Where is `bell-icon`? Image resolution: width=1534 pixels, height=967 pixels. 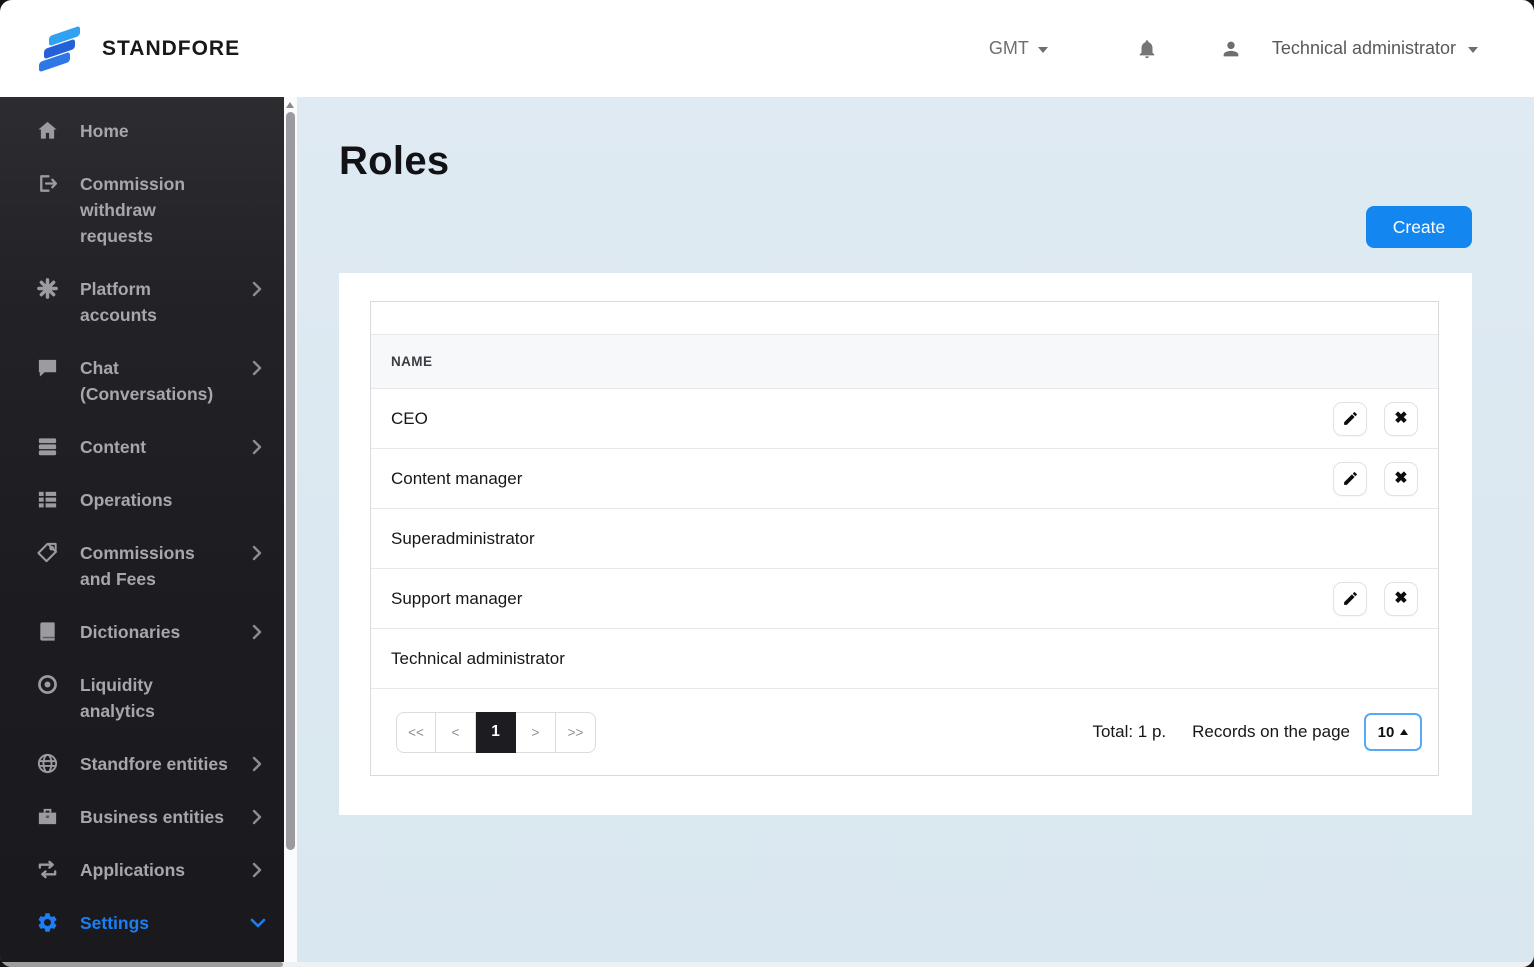
bell-icon is located at coordinates (1147, 48).